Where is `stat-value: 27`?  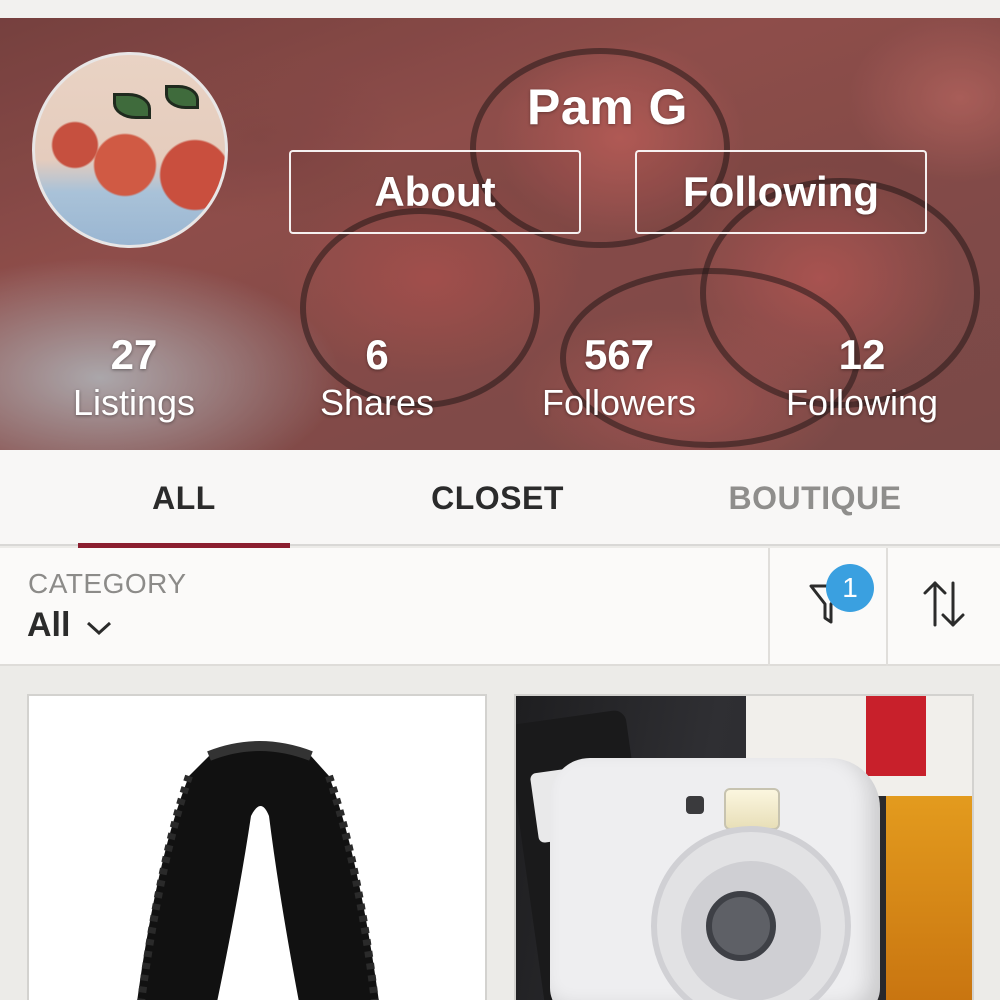
stat-value: 27 is located at coordinates (134, 354).